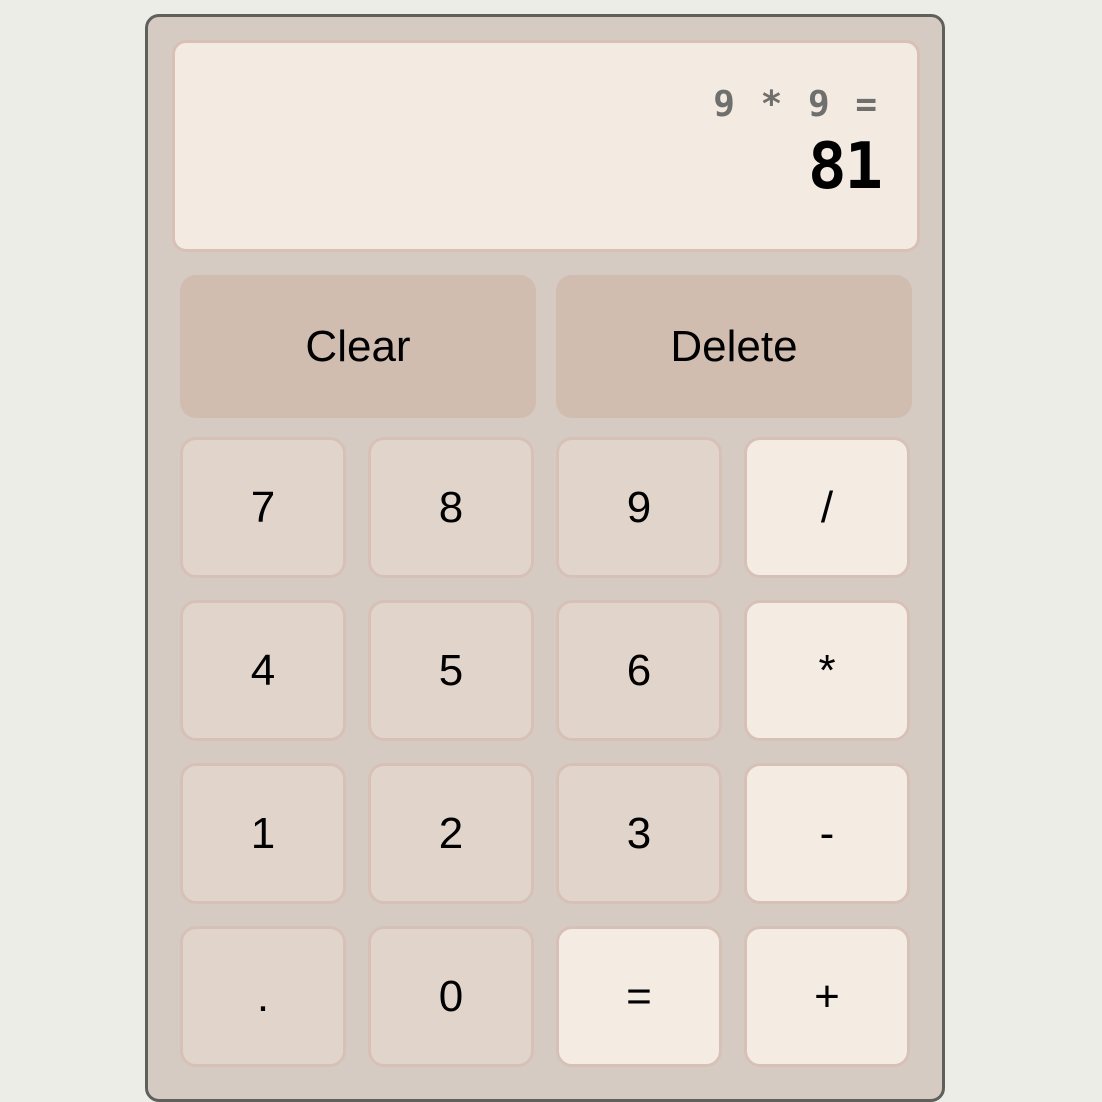 The height and width of the screenshot is (1102, 1102). Describe the element at coordinates (639, 996) in the screenshot. I see `equals-button: =` at that location.